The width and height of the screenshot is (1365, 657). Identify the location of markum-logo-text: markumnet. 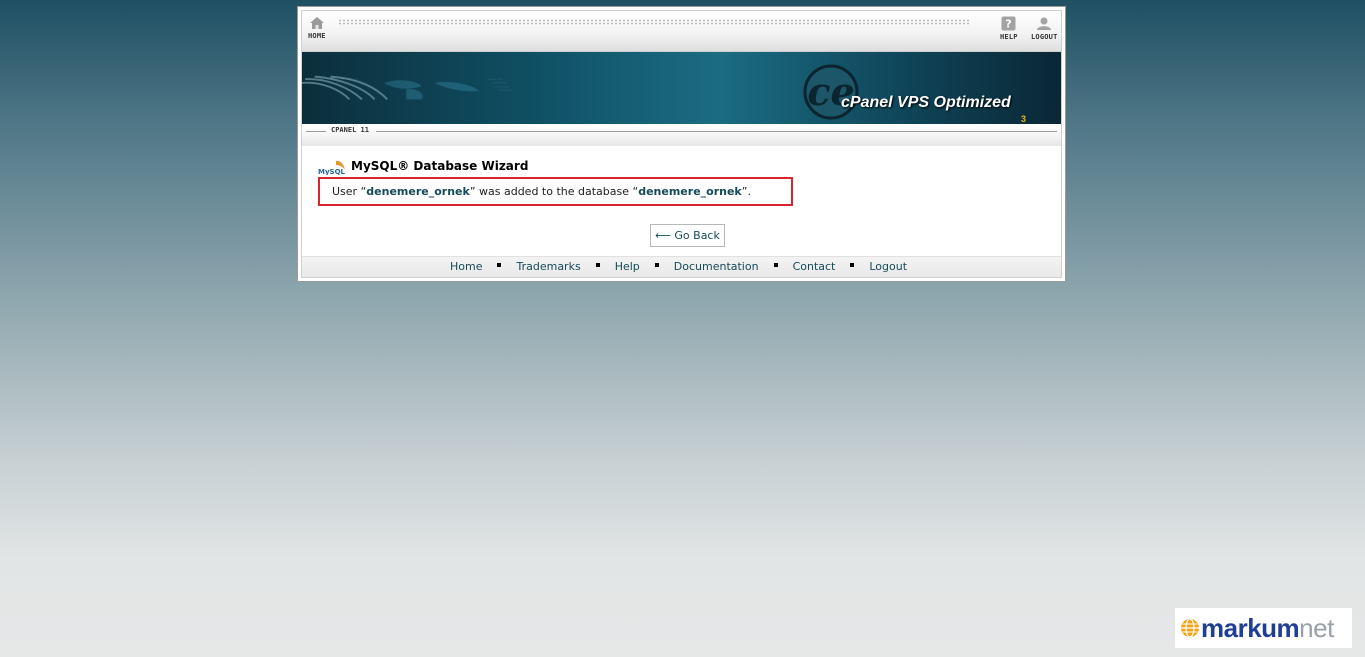
(1267, 628).